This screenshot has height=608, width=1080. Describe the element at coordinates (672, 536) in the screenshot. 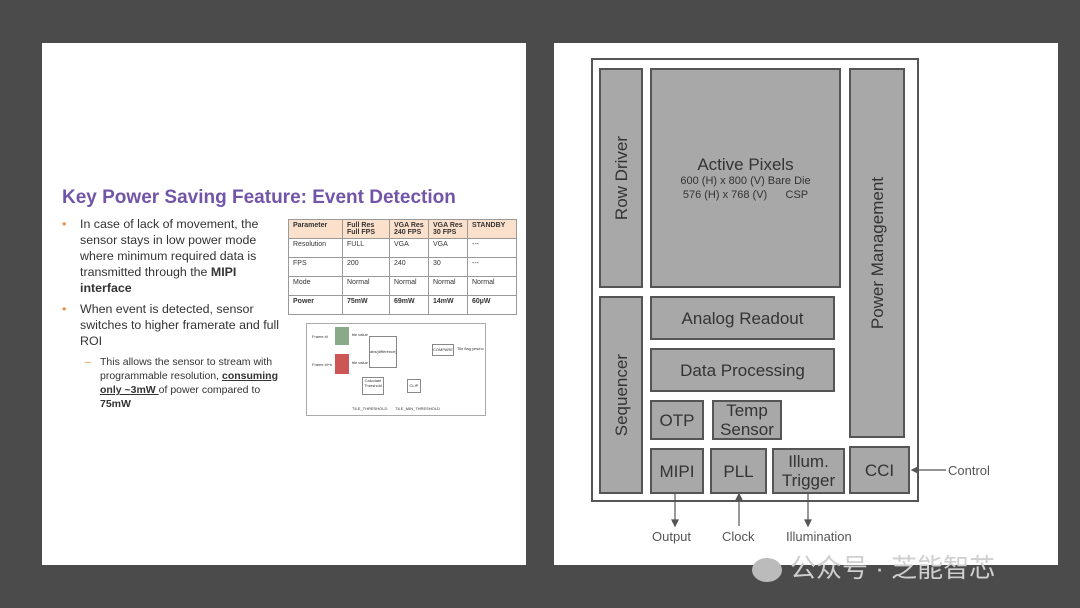

I see `output-label: Output` at that location.